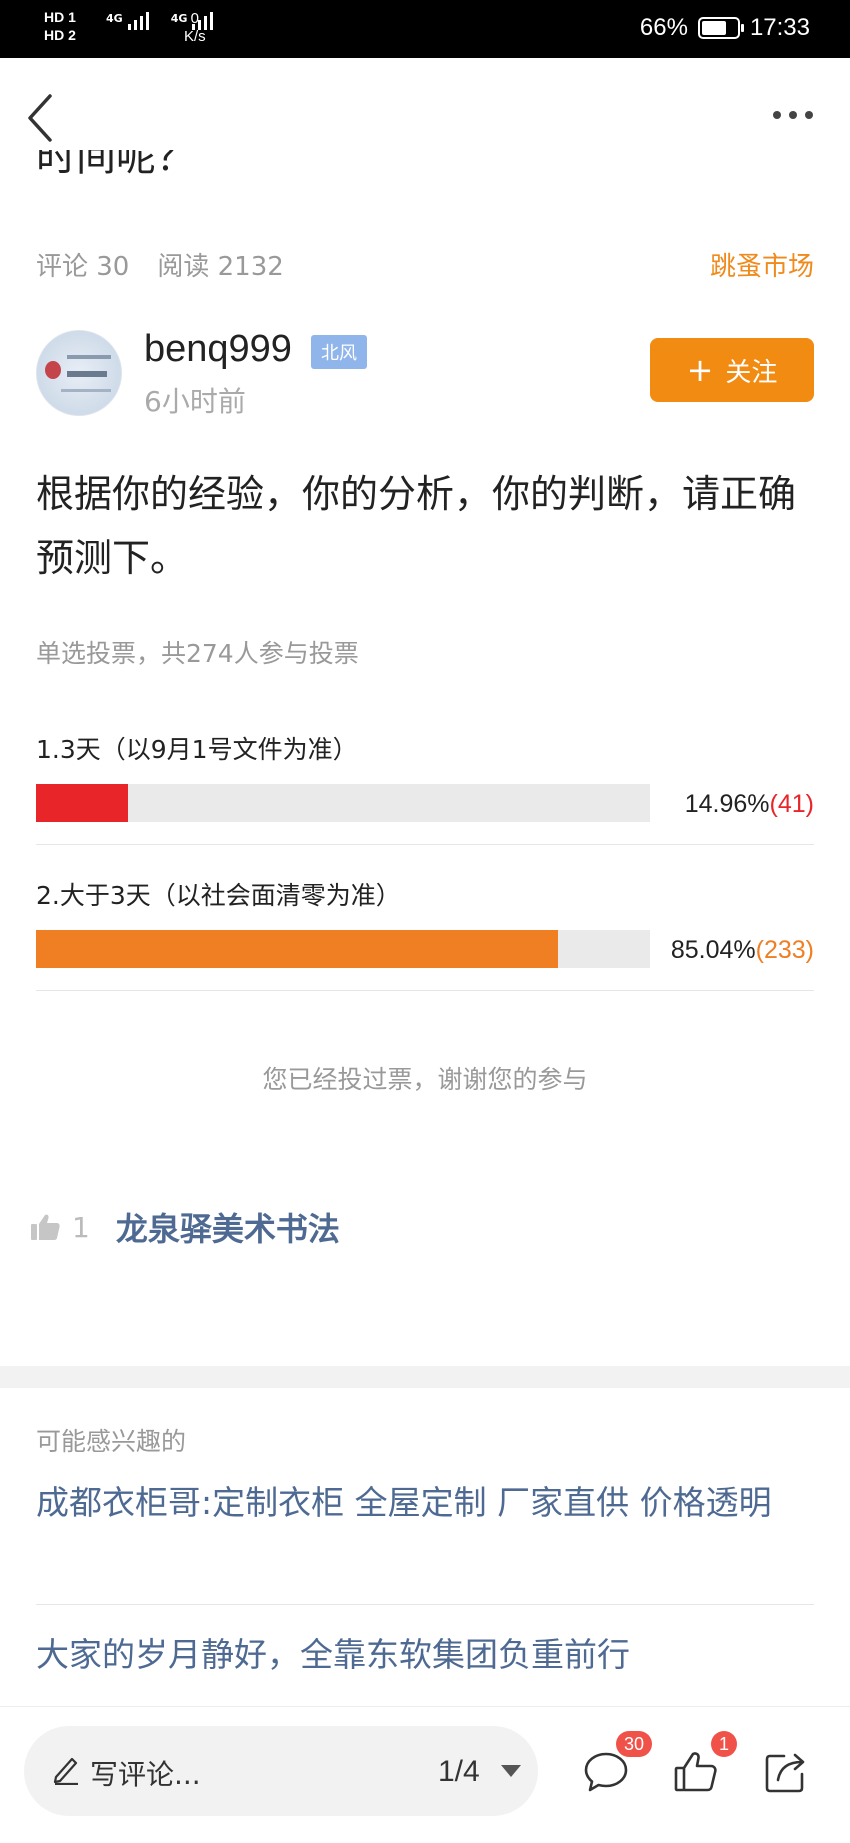 The image size is (850, 1843). I want to click on plus-icon: +, so click(700, 370).